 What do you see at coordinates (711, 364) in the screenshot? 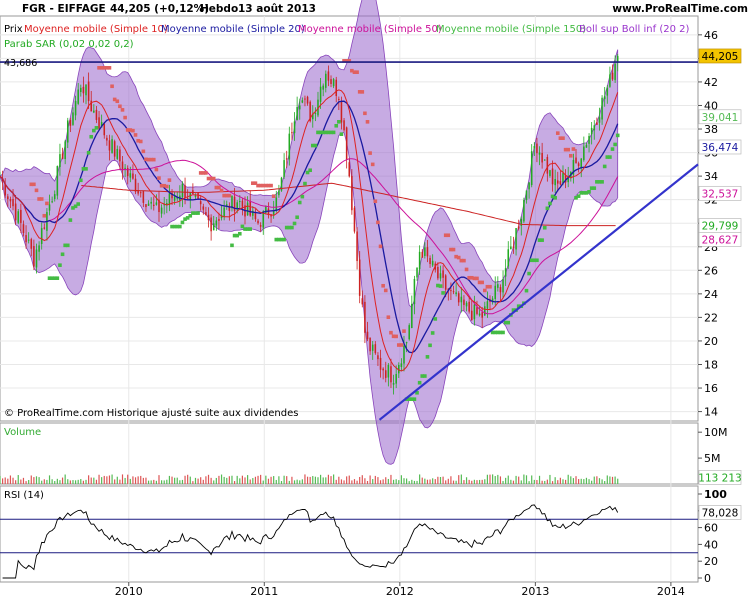
I see `price-tick-label: 18` at bounding box center [711, 364].